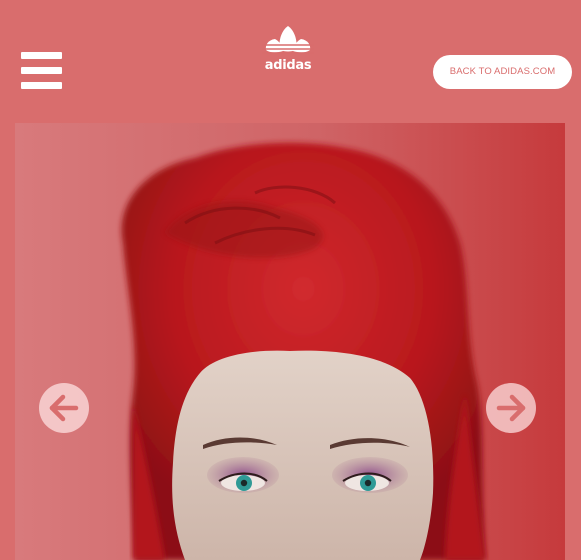 The width and height of the screenshot is (581, 560). What do you see at coordinates (288, 65) in the screenshot?
I see `logo-wordmark: adidas` at bounding box center [288, 65].